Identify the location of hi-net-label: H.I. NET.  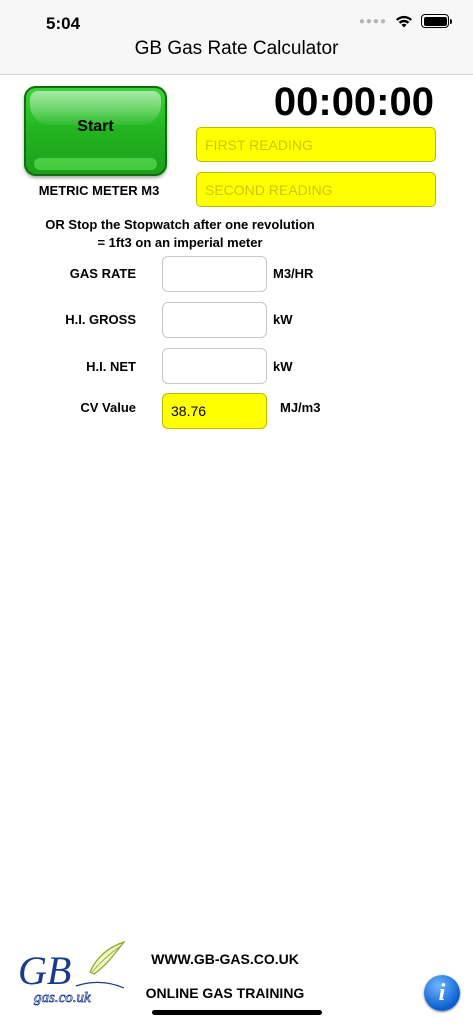
(111, 366).